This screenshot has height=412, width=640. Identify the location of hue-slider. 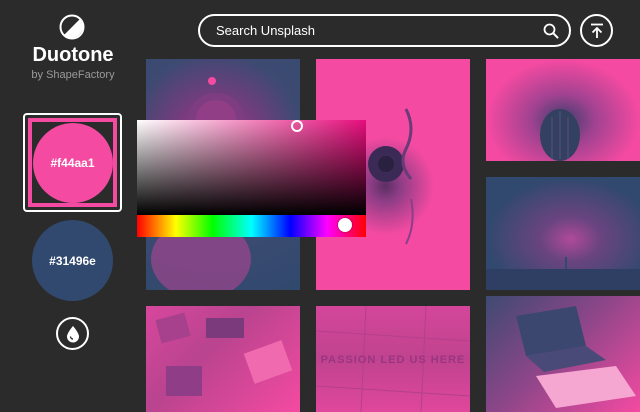
(251, 226).